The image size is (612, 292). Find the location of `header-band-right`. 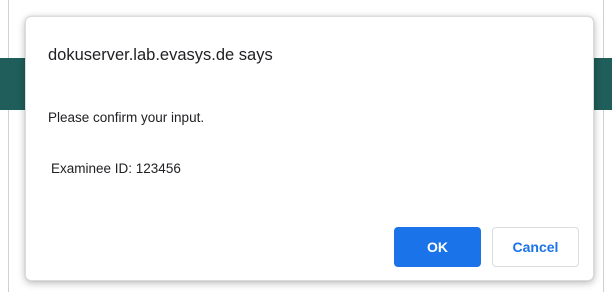

header-band-right is located at coordinates (603, 84).